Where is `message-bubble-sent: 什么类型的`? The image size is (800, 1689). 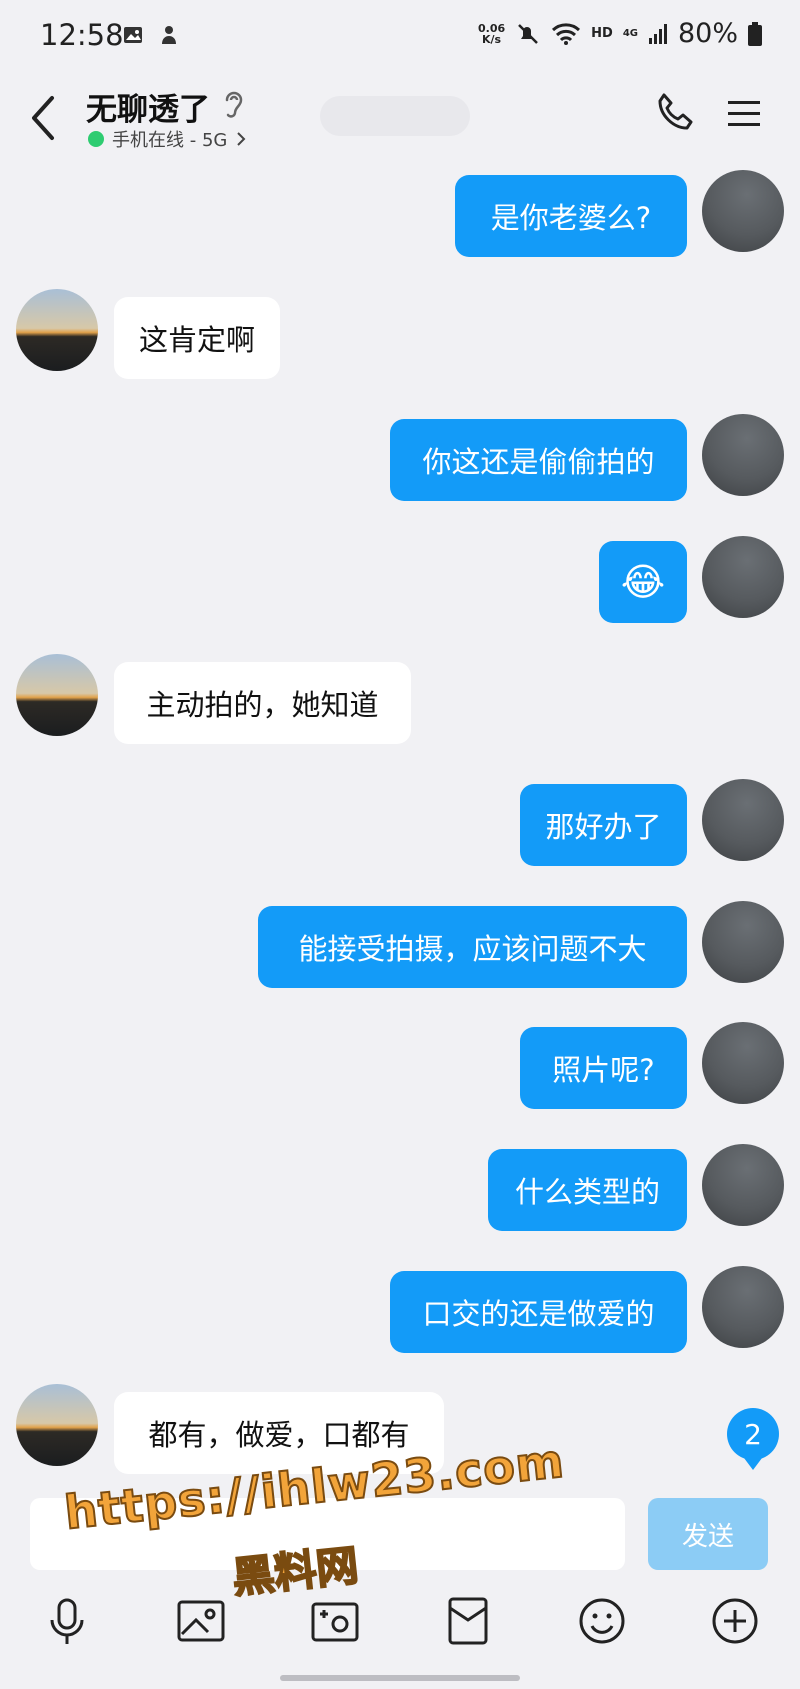
message-bubble-sent: 什么类型的 is located at coordinates (587, 1190).